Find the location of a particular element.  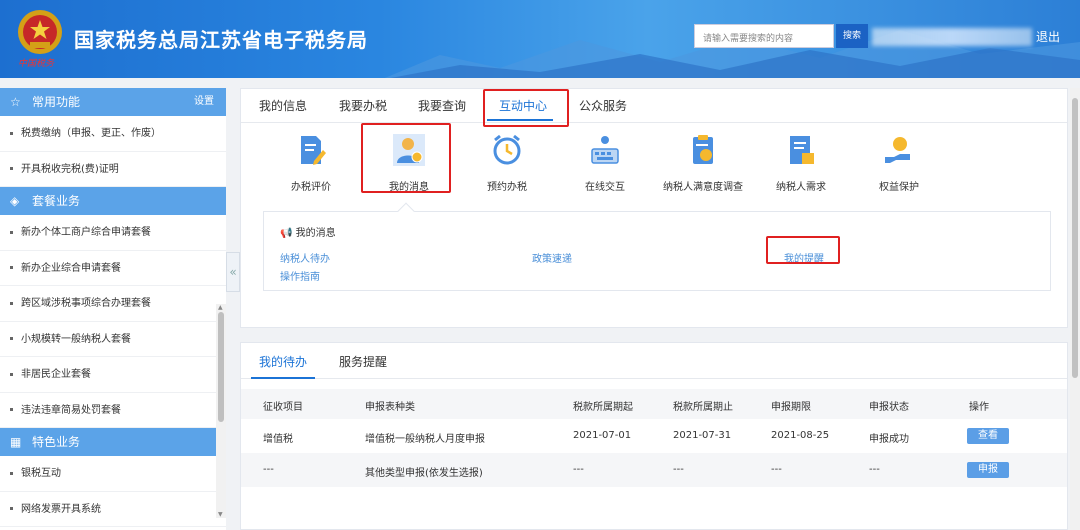

star-icon: ☆ is located at coordinates (15, 102).